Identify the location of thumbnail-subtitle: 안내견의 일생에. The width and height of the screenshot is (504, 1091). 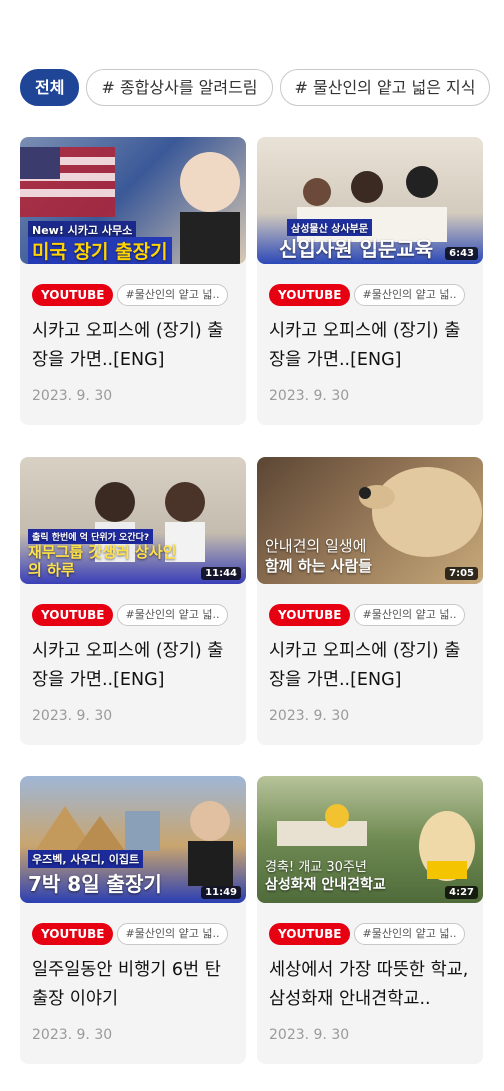
(316, 546).